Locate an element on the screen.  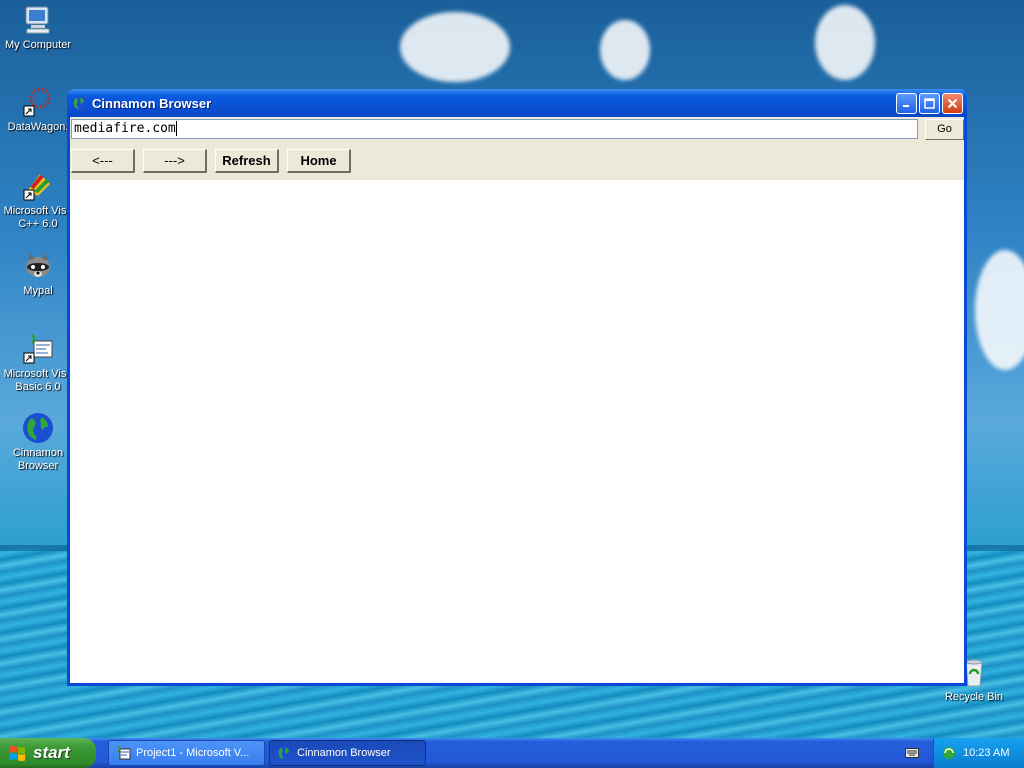
maximize-icon is located at coordinates (929, 103).